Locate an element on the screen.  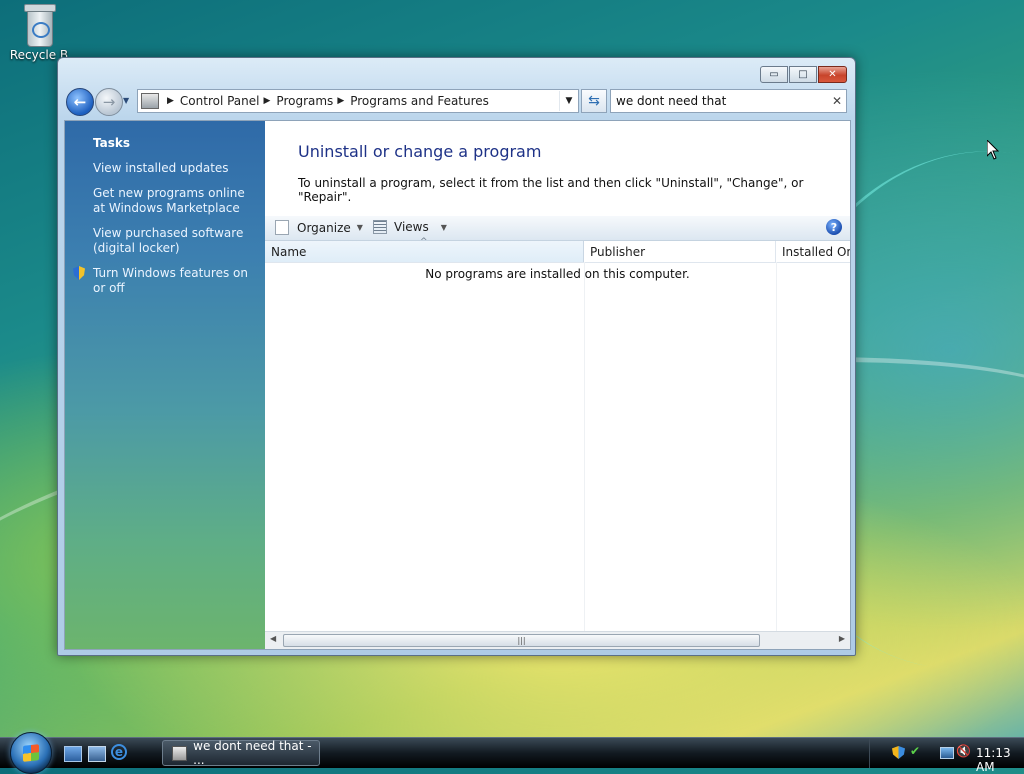
switch-windows-icon is located at coordinates (97, 754).